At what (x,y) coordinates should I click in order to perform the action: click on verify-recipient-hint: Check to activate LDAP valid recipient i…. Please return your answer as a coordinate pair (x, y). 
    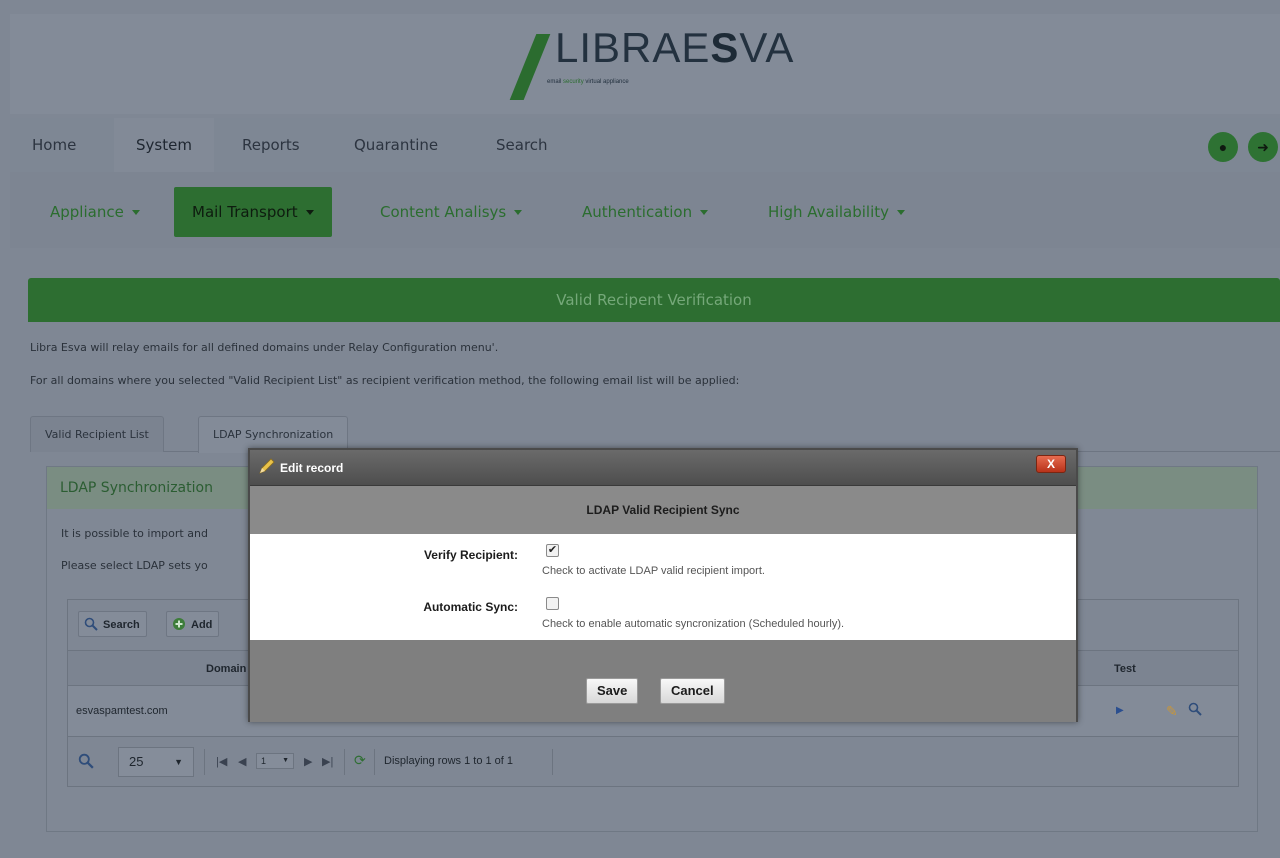
    Looking at the image, I should click on (653, 571).